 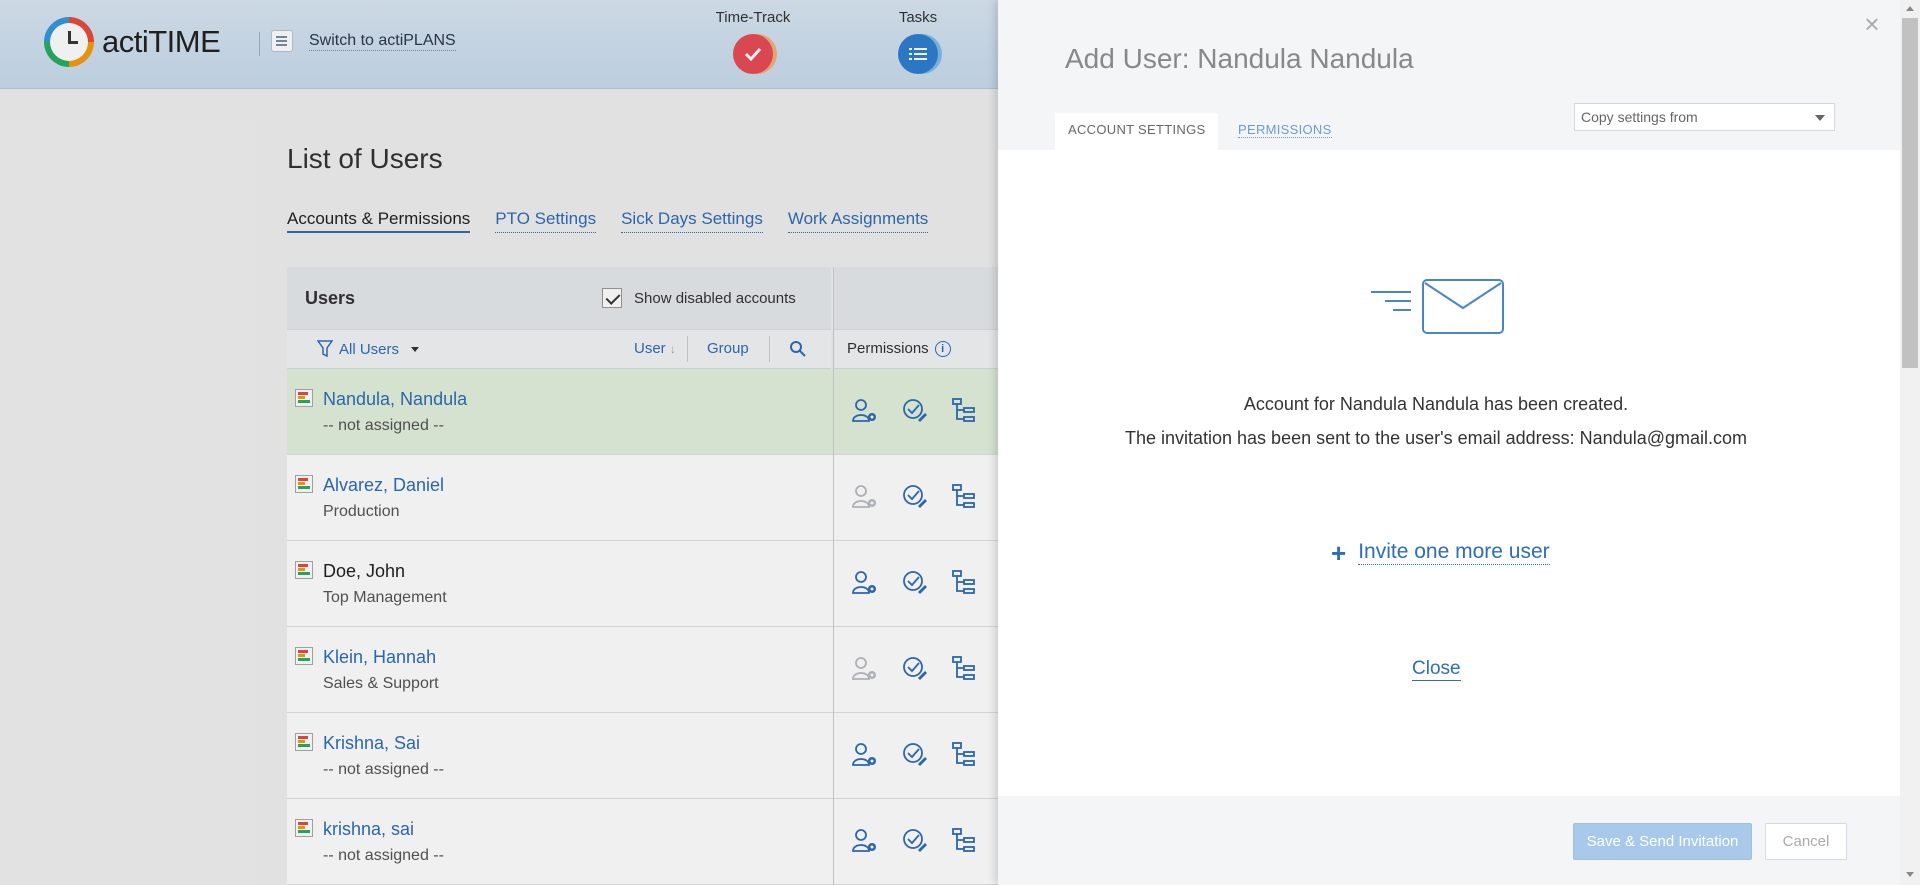 I want to click on info-icon: i, so click(x=942, y=349).